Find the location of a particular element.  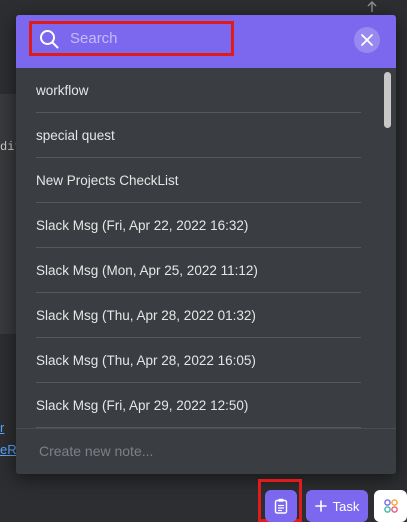

apps-grid-icon is located at coordinates (390, 506).